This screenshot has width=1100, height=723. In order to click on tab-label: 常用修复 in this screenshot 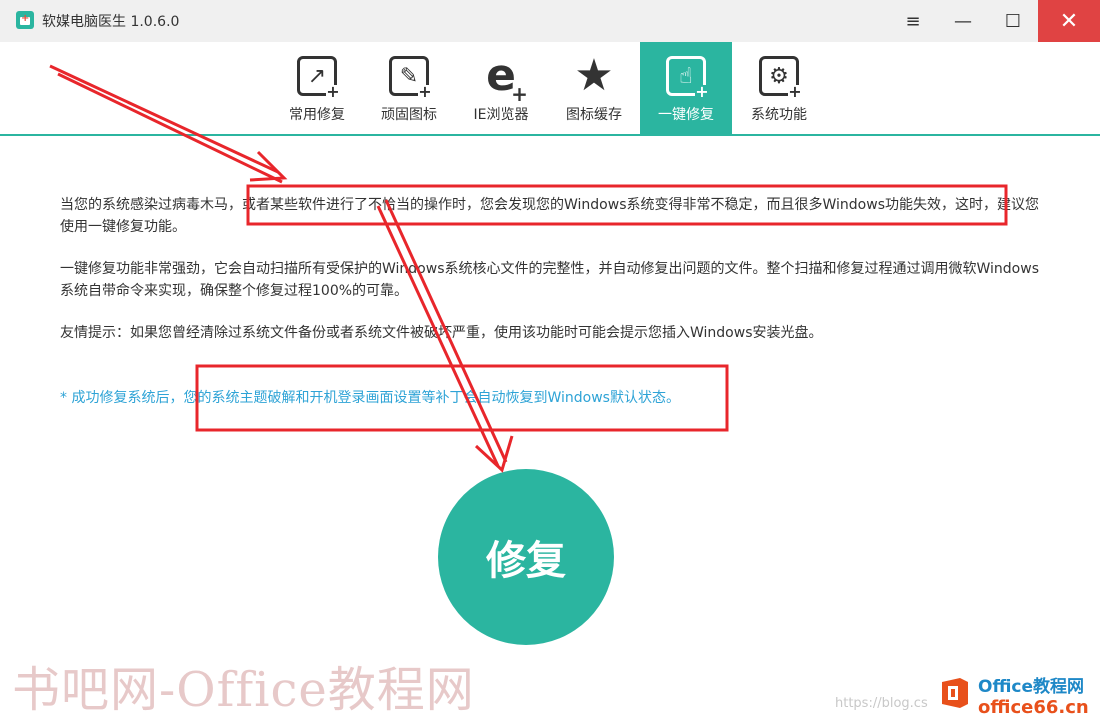, I will do `click(317, 115)`.